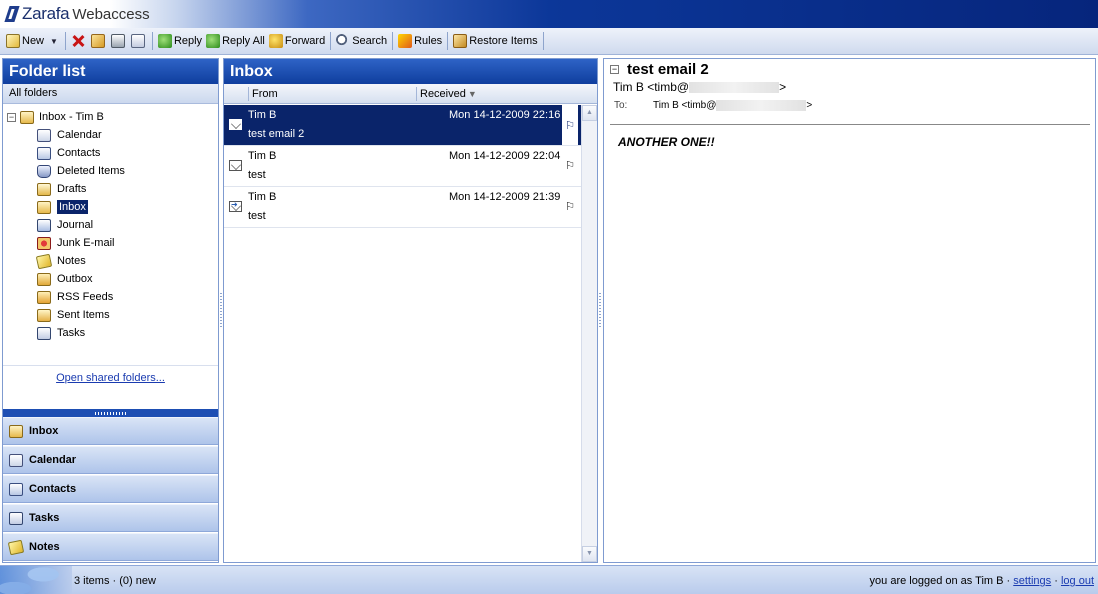 The image size is (1098, 594). Describe the element at coordinates (110, 94) in the screenshot. I see `all-folders-label: All folders` at that location.